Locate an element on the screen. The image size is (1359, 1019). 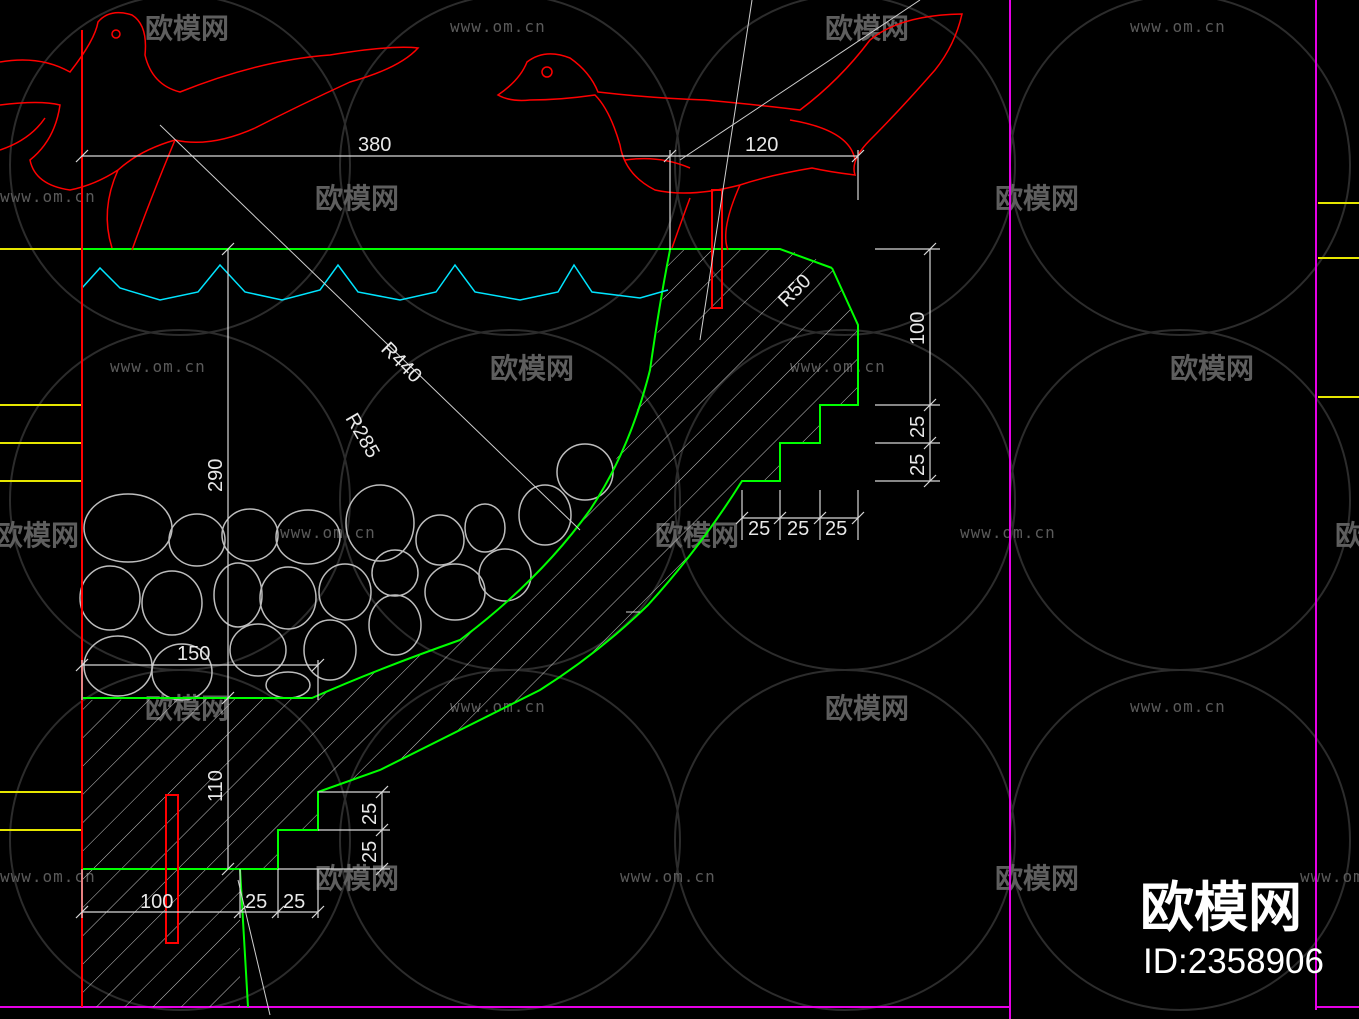
dim-bottom-step-2: 25 is located at coordinates (798, 529).